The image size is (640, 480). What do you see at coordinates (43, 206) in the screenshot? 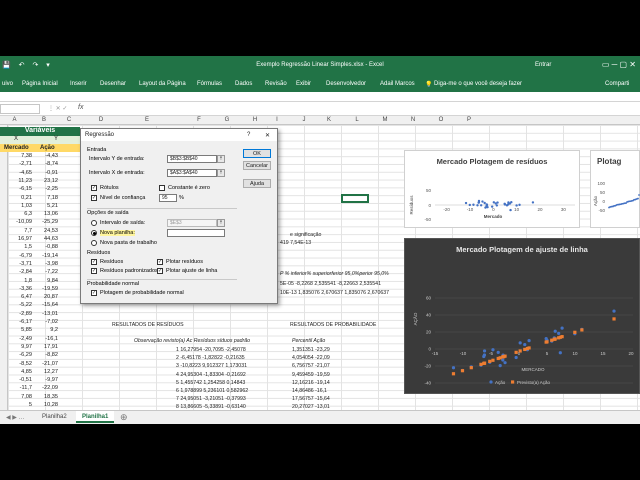
I see `cell-action: 5,21` at bounding box center [43, 206].